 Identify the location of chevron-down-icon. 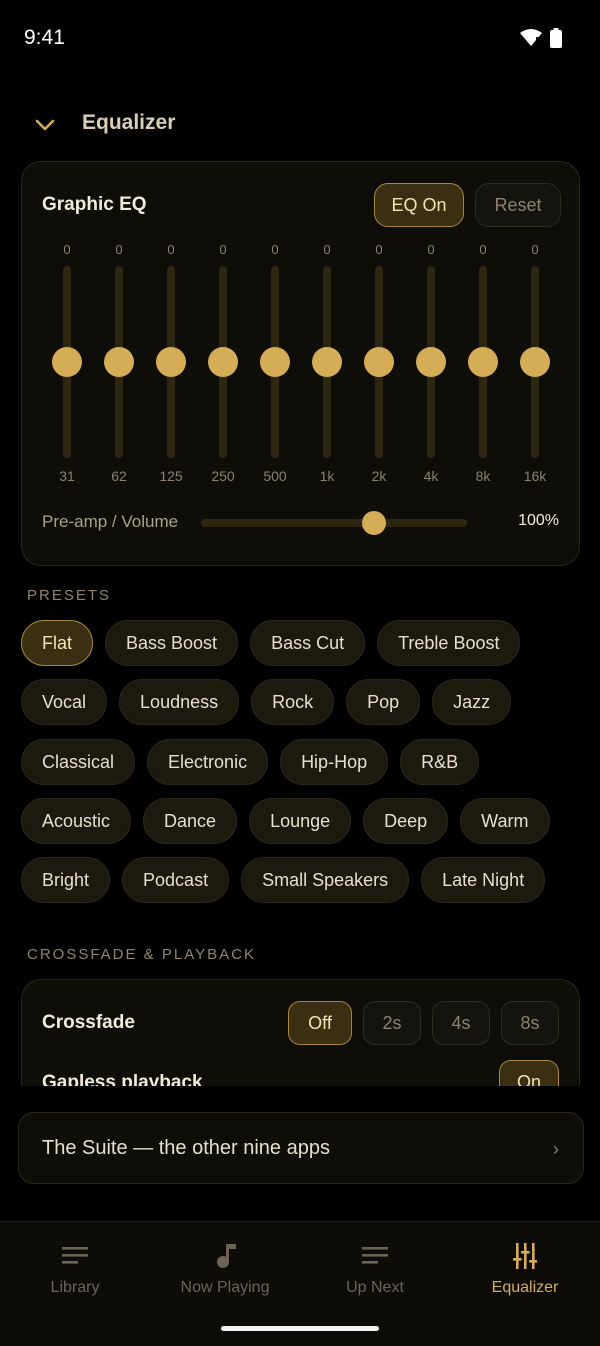
(45, 125).